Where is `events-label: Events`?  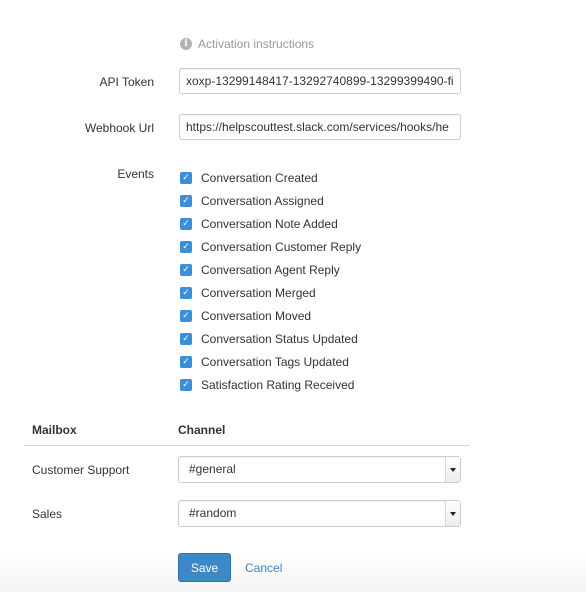
events-label: Events is located at coordinates (135, 174).